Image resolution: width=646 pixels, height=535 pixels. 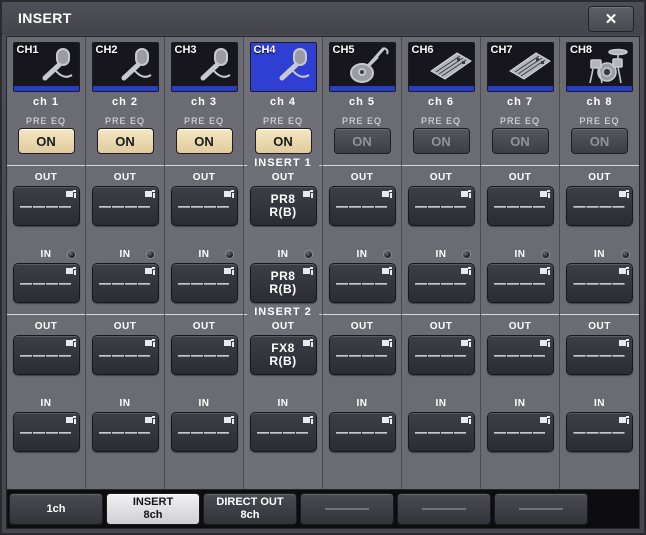 What do you see at coordinates (362, 67) in the screenshot?
I see `channel-select-button: CH5` at bounding box center [362, 67].